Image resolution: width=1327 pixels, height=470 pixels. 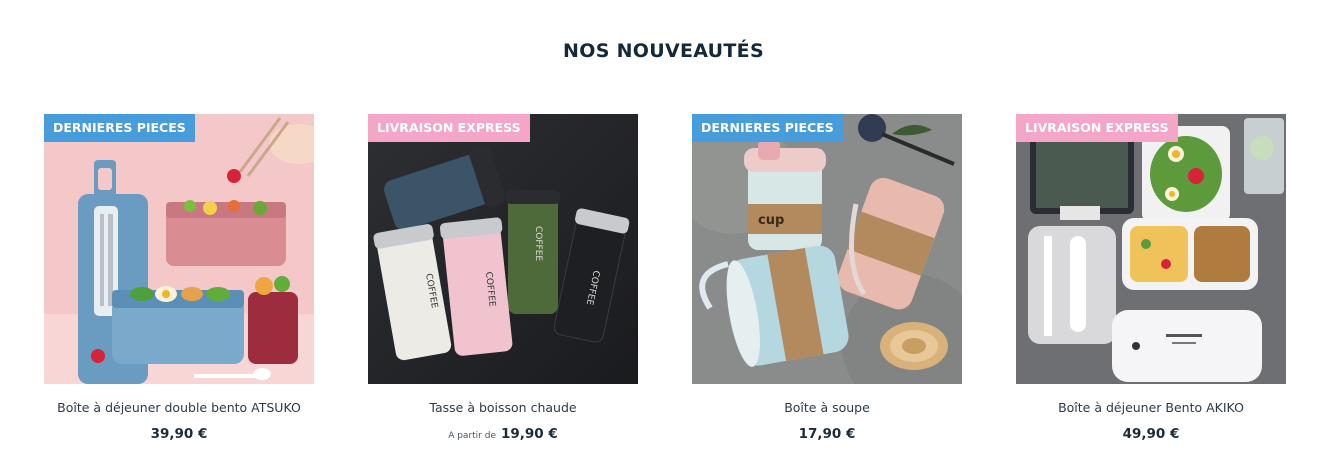 What do you see at coordinates (179, 249) in the screenshot?
I see `product-image-bento-atsuko: DERNIERES PIECES` at bounding box center [179, 249].